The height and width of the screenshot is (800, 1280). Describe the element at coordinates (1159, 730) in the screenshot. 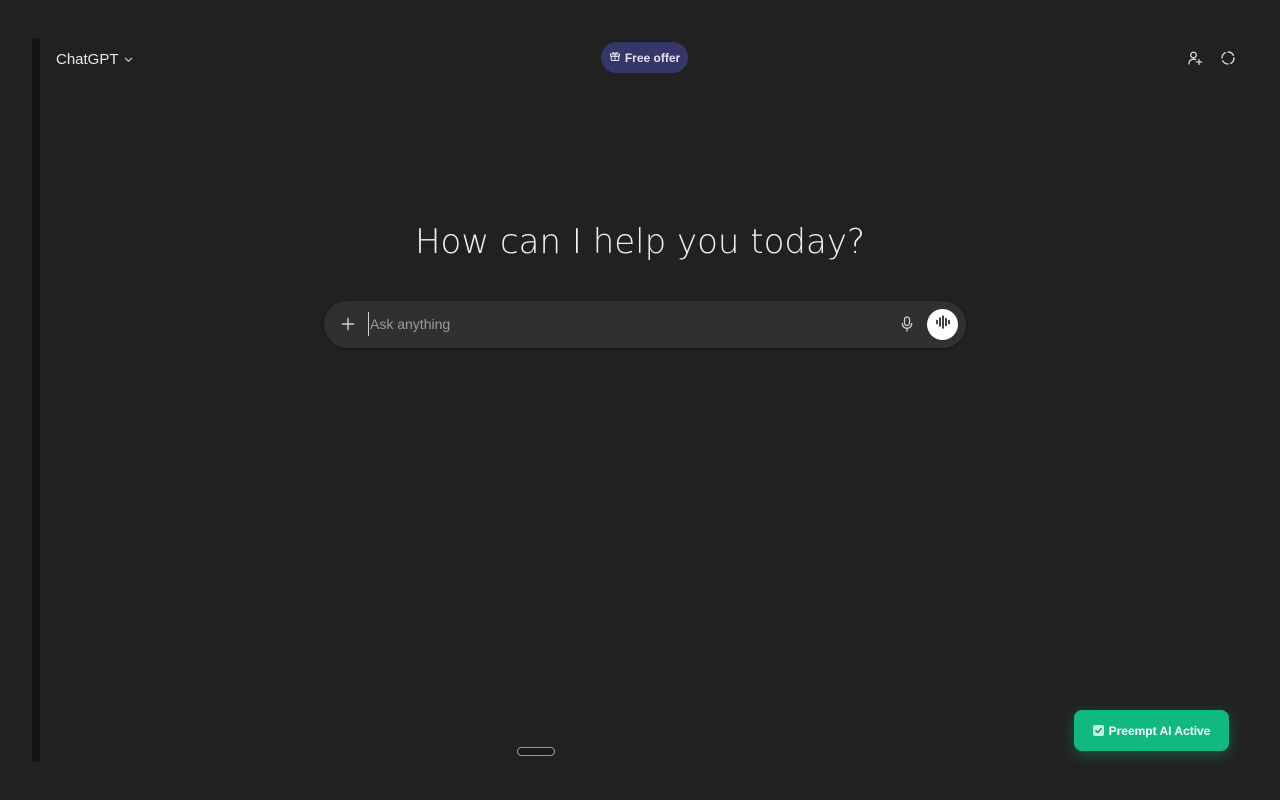

I see `preempt-status-label: Preempt AI Active` at that location.